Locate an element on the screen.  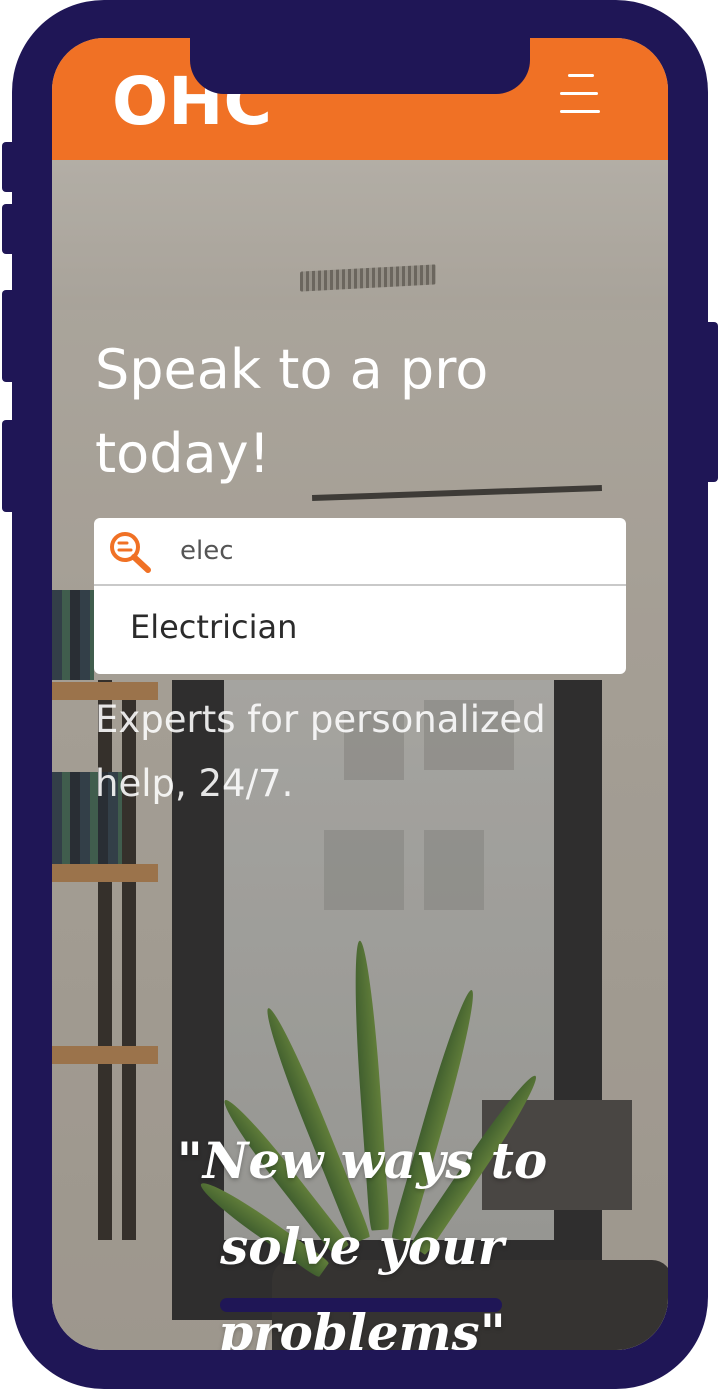
phone-notch is located at coordinates (360, 66).